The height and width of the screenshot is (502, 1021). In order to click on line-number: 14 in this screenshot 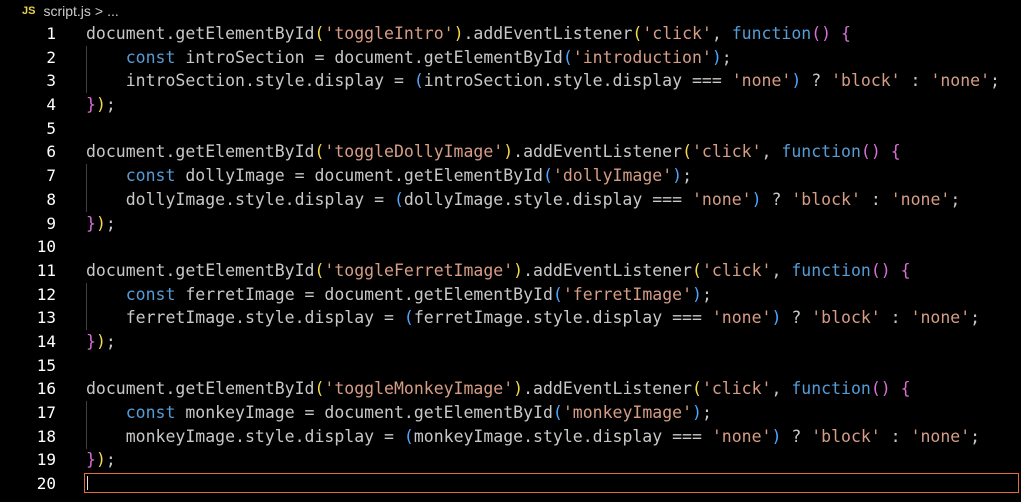, I will do `click(46, 341)`.